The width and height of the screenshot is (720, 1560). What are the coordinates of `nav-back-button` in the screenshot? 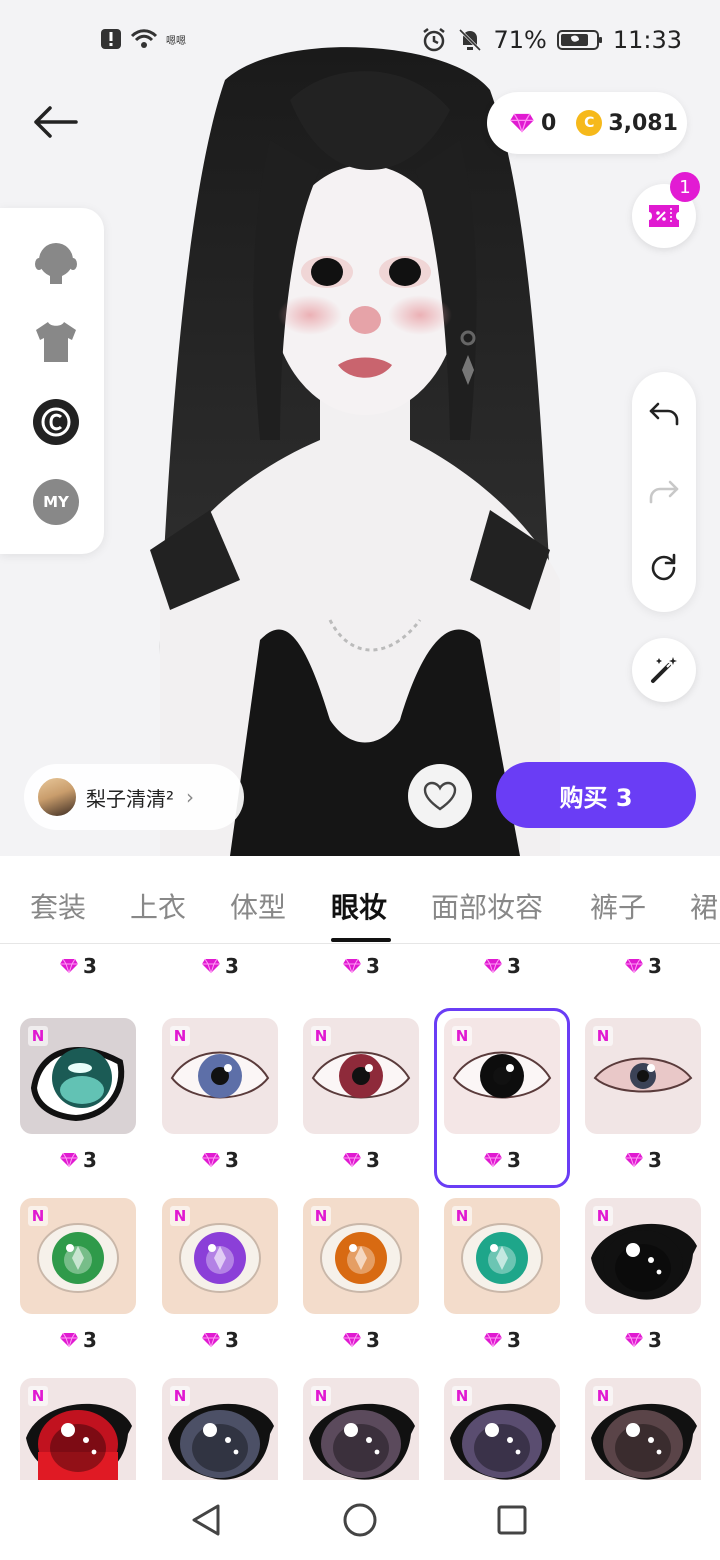 It's located at (206, 1520).